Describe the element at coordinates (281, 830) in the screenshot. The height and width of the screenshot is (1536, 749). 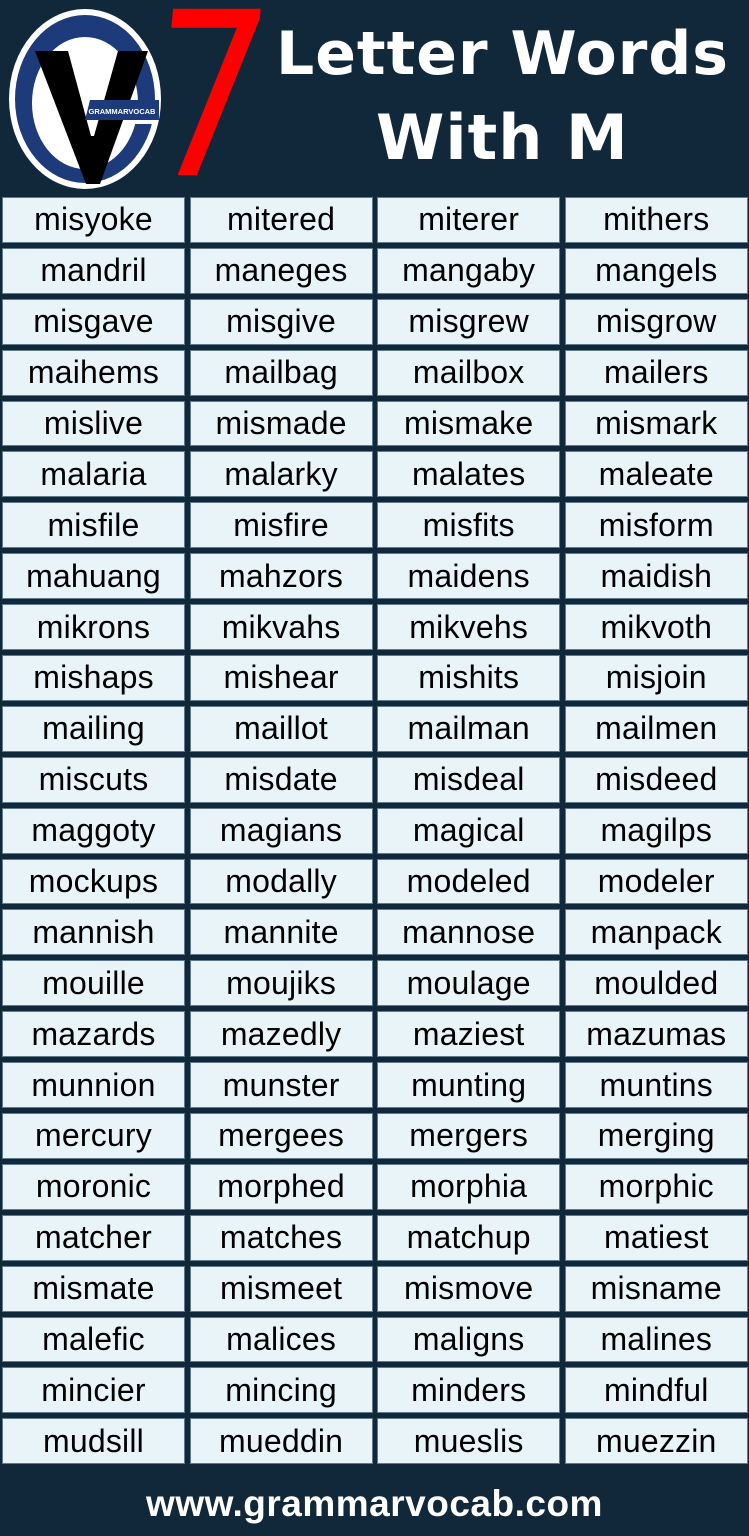
I see `word-cell: magians` at that location.